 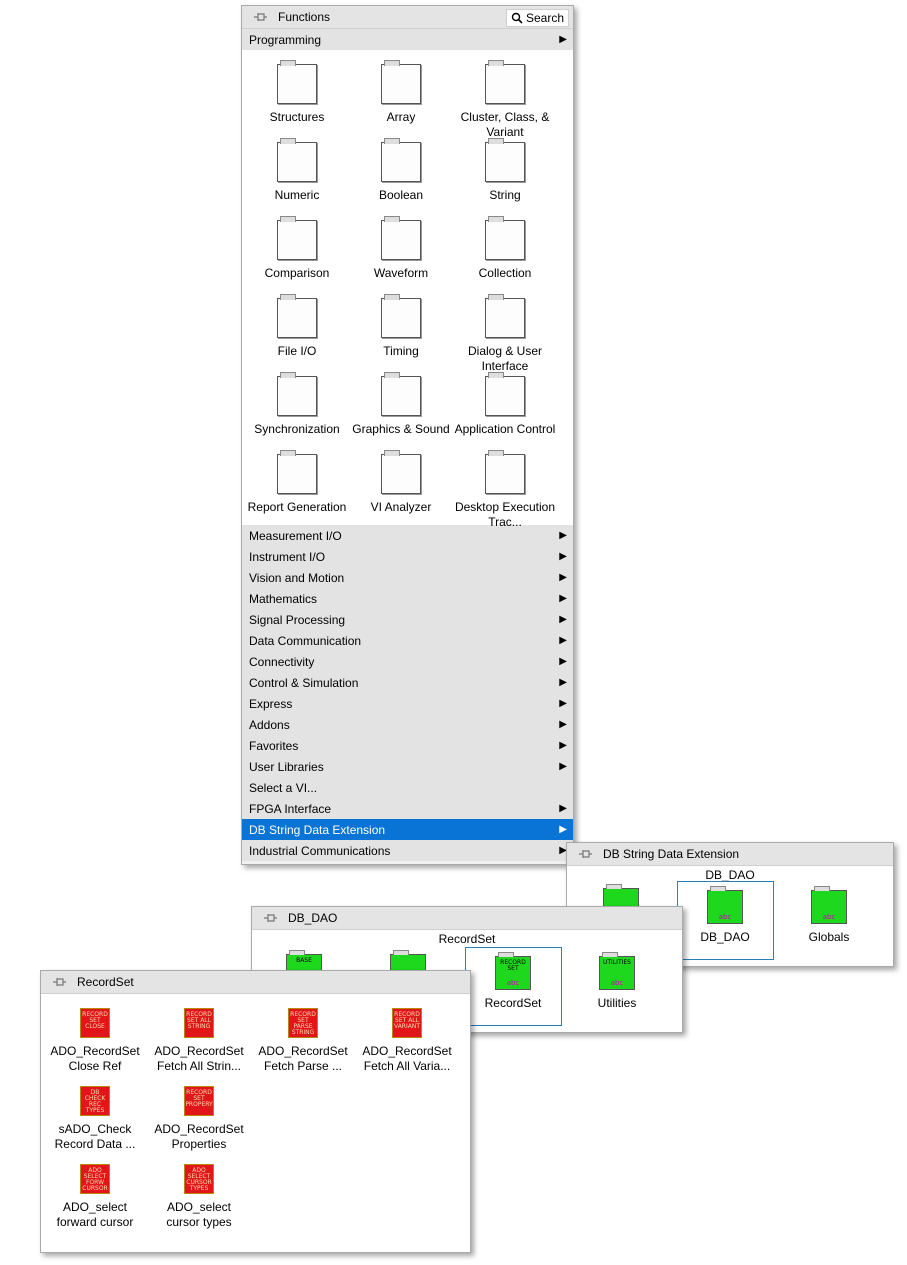 I want to click on palette-item-boolean: Boolean, so click(x=401, y=173).